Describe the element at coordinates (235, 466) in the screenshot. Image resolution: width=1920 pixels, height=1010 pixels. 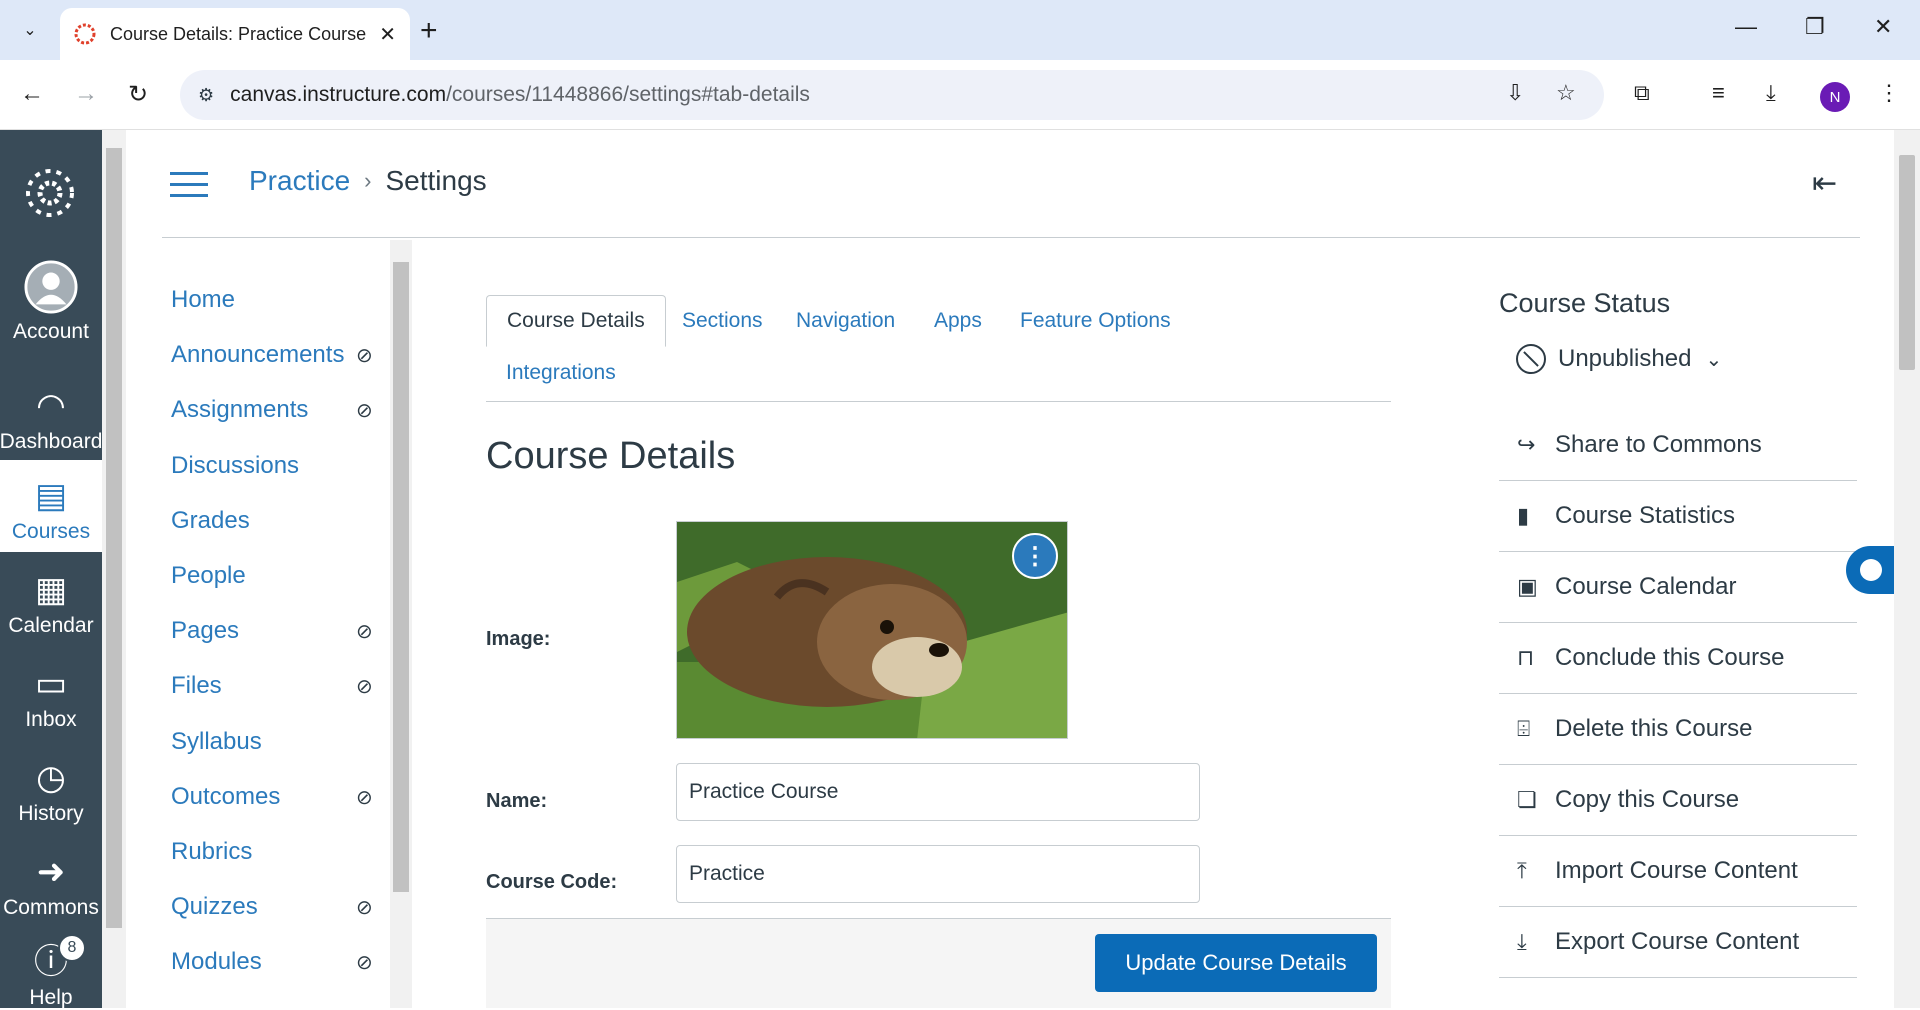
I see `course-nav-discussions: Discussions` at that location.